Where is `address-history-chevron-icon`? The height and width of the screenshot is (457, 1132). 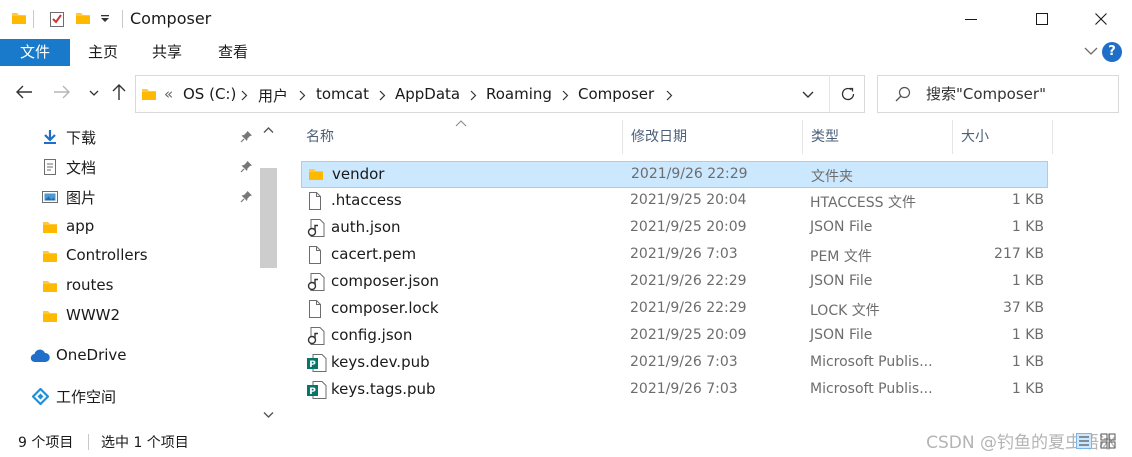
address-history-chevron-icon is located at coordinates (808, 95).